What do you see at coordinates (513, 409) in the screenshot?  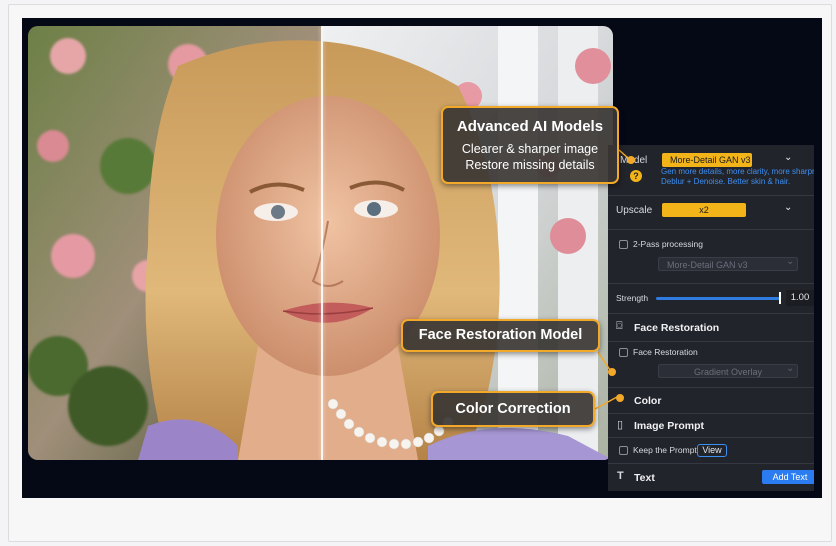 I see `color-correction-callout: Color Correction` at bounding box center [513, 409].